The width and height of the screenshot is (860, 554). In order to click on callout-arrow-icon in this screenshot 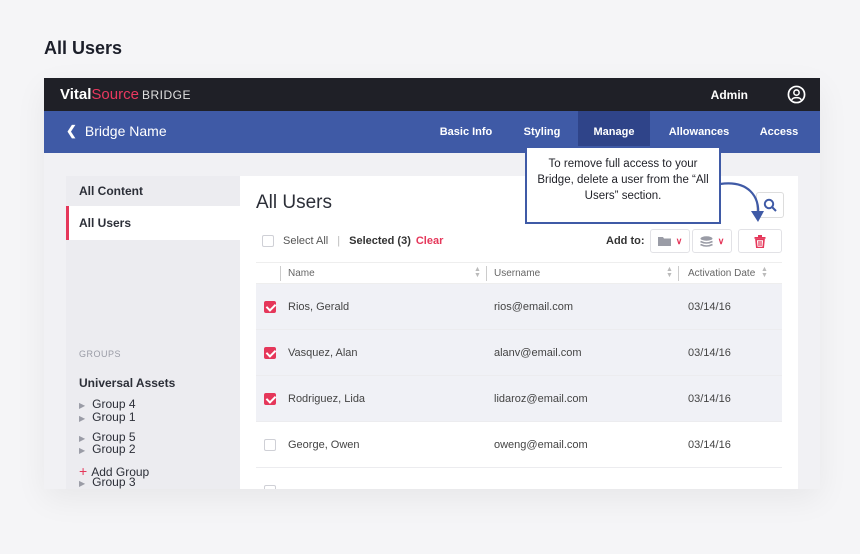, I will do `click(741, 202)`.